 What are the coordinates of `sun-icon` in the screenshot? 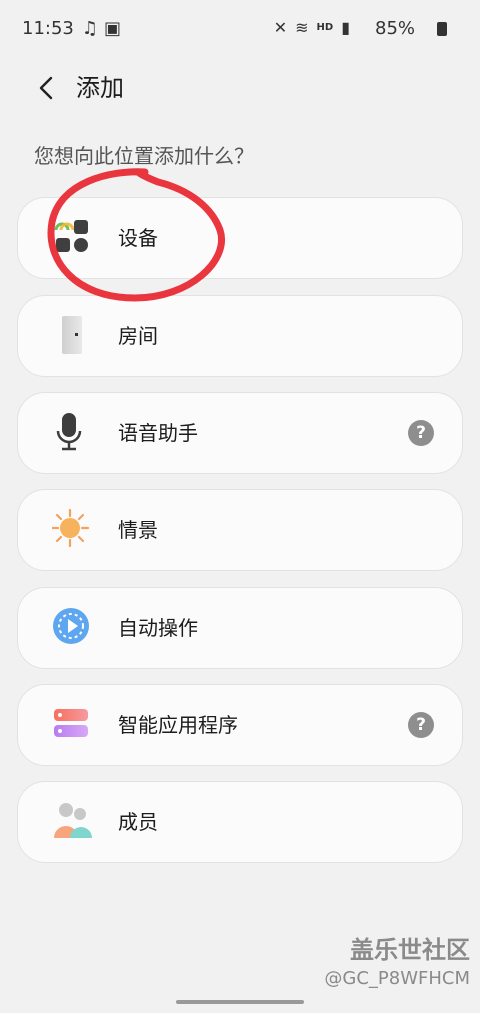 It's located at (73, 530).